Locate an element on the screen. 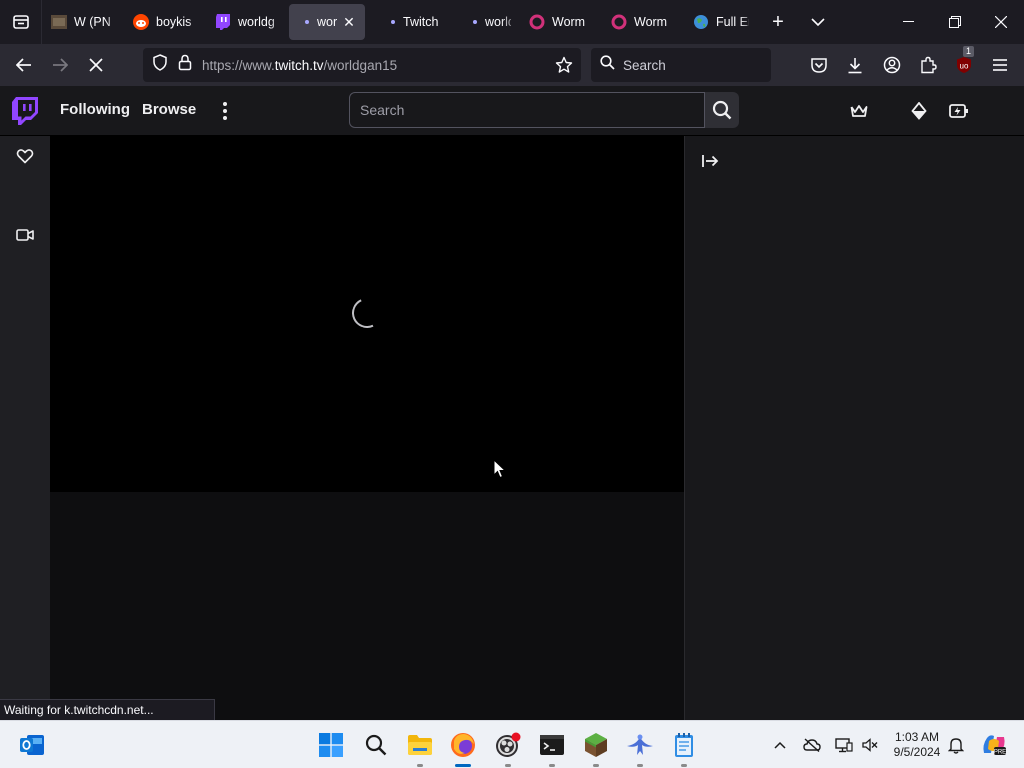 The image size is (1024, 768). restore-button is located at coordinates (955, 22).